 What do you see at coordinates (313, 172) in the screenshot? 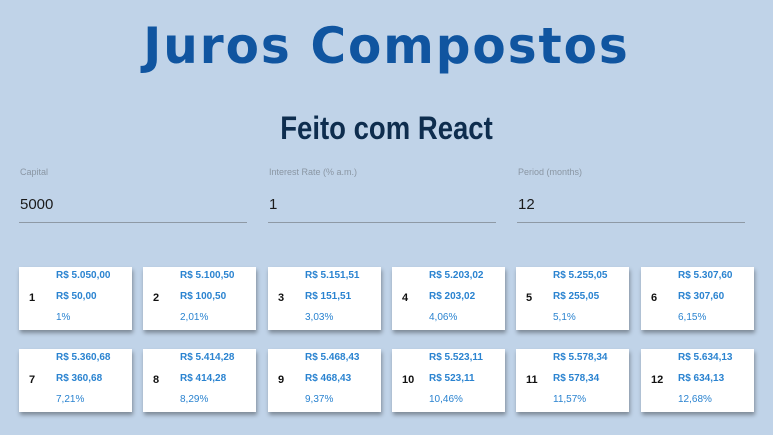
I see `interest-rate-label: Interest Rate (% a.m.)` at bounding box center [313, 172].